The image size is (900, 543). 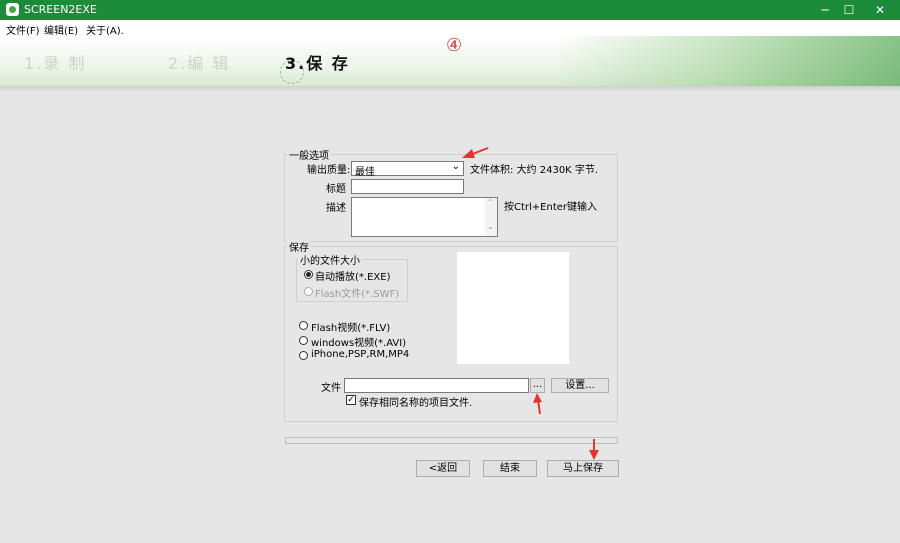 I want to click on annotation-arrows, so click(x=530, y=303).